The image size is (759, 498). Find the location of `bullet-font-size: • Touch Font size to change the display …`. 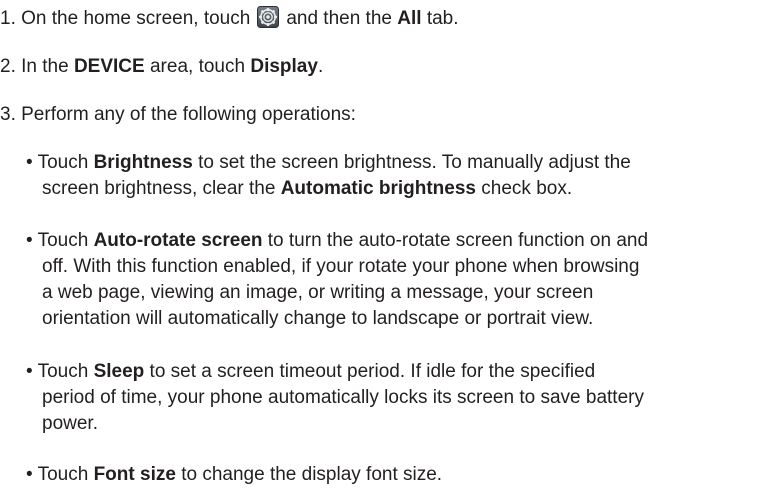

bullet-font-size: • Touch Font size to change the display … is located at coordinates (392, 475).